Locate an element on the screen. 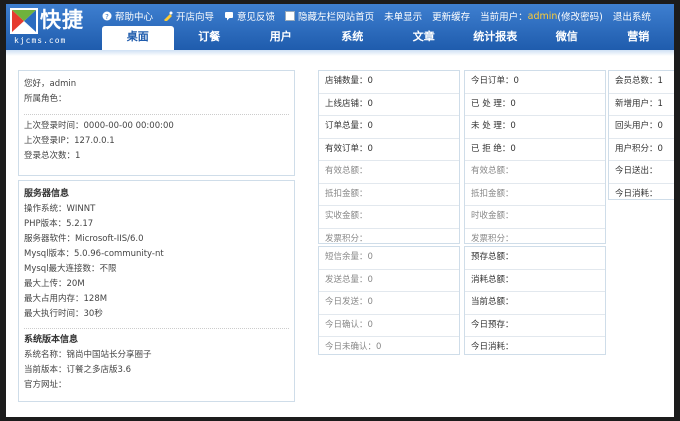 The image size is (680, 421). stat-row: 新增用户：1 is located at coordinates (641, 105).